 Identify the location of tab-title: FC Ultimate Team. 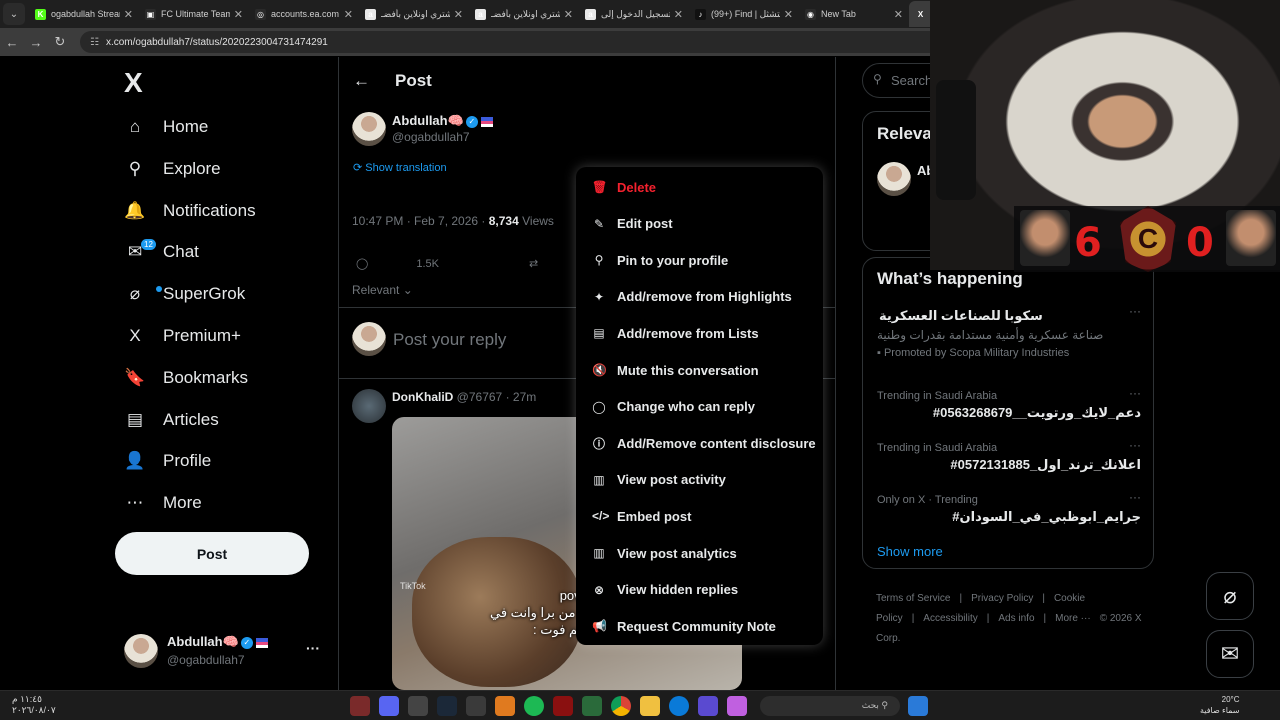
(195, 14).